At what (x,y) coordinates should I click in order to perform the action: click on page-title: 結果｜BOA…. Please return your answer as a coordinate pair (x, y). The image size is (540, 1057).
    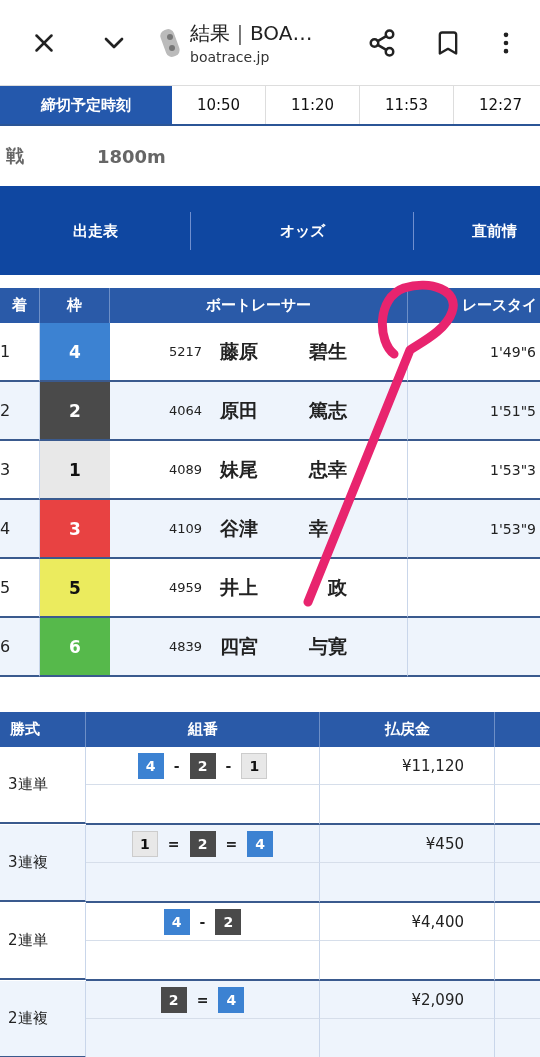
    Looking at the image, I should click on (252, 33).